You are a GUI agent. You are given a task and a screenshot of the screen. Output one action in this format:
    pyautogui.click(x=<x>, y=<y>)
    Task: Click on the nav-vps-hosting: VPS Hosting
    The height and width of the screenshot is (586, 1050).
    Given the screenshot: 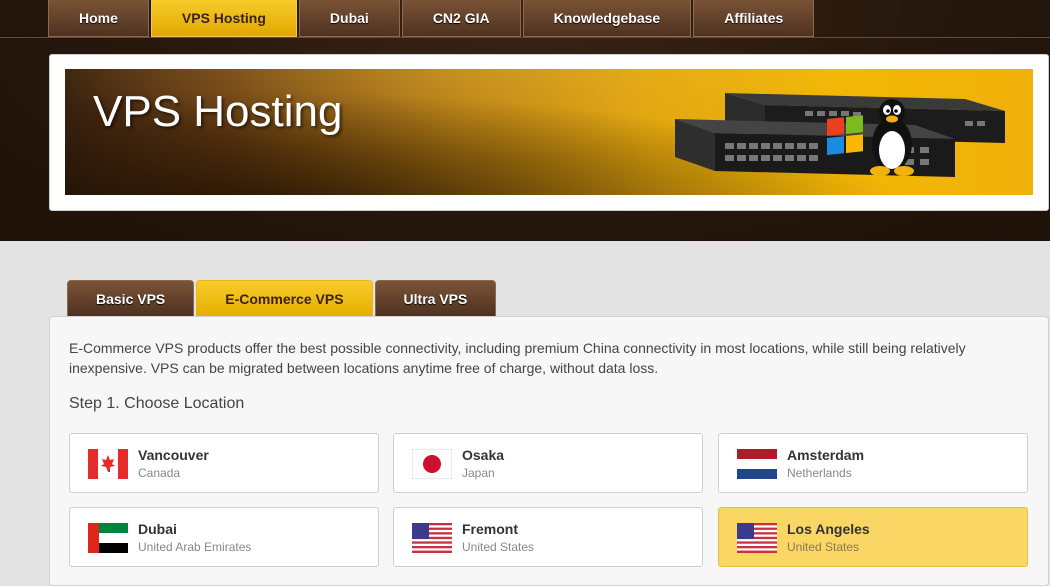 What is the action you would take?
    pyautogui.click(x=223, y=18)
    